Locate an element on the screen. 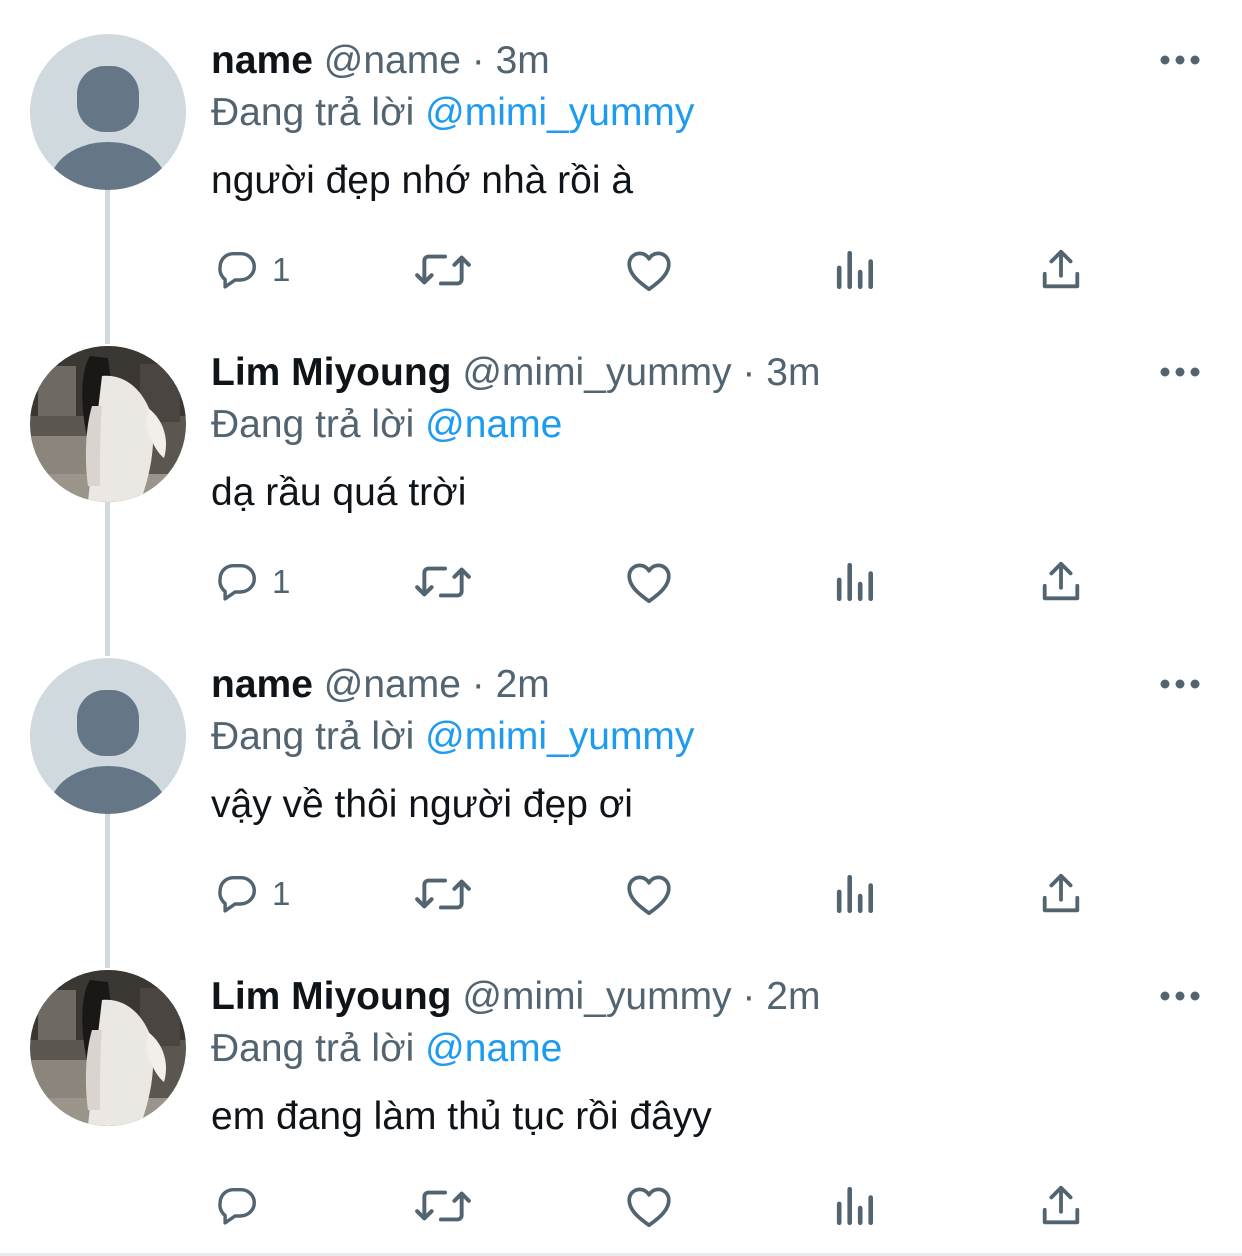 This screenshot has height=1256, width=1242. reply-button is located at coordinates (243, 1206).